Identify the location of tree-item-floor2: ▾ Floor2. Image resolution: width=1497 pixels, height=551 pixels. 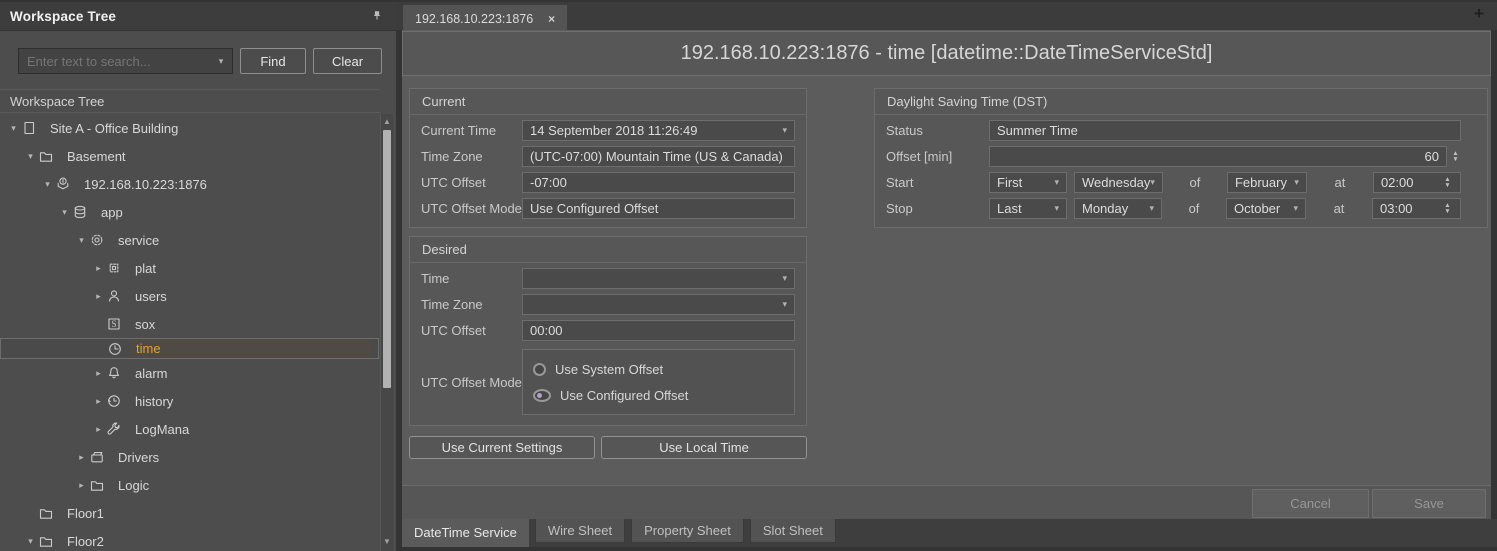
(189, 539).